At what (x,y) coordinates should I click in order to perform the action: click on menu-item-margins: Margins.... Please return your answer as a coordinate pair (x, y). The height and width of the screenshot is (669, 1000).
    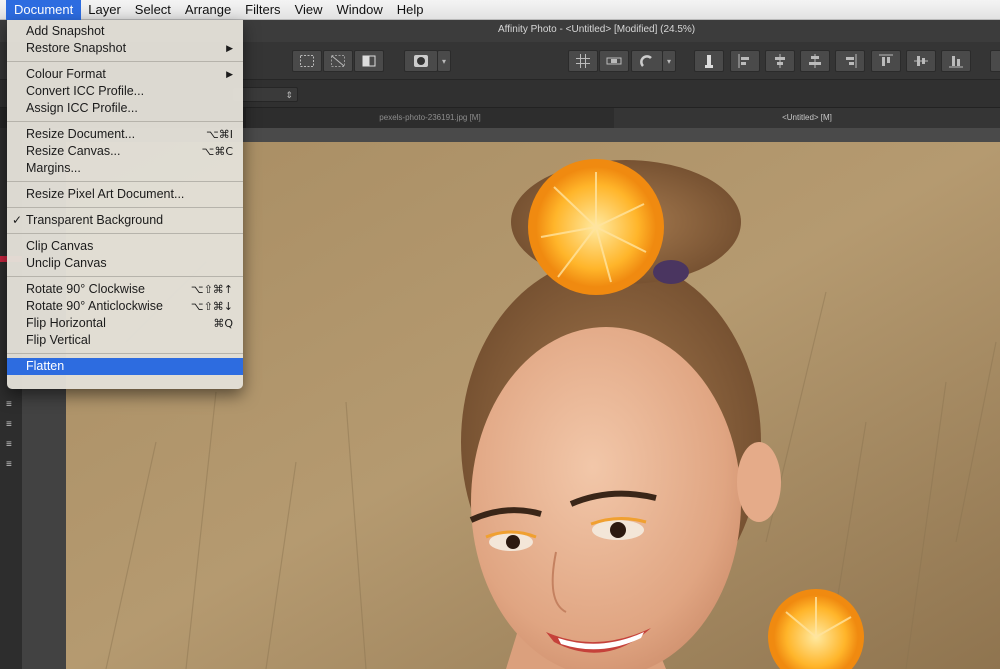
    Looking at the image, I should click on (125, 168).